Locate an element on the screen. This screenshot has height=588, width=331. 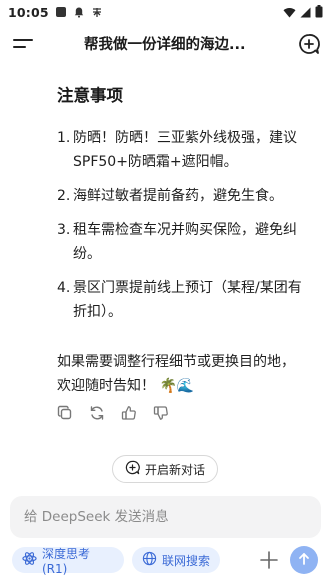
composer-toolbar: 深度思考 (R1) 联网搜索 is located at coordinates (165, 561).